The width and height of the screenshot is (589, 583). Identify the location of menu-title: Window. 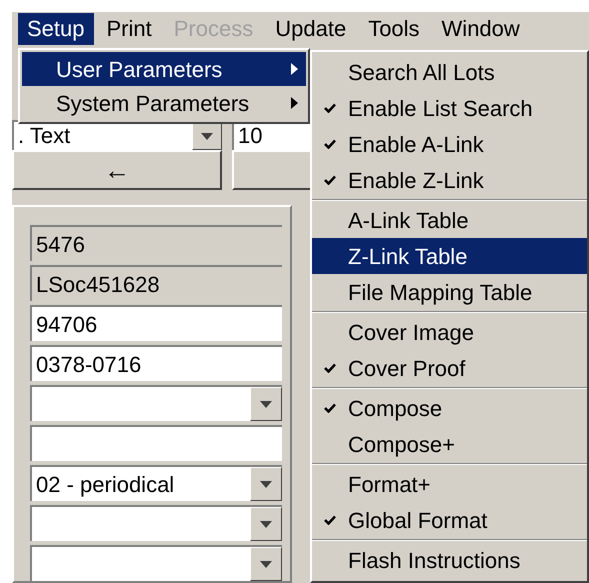
(480, 29).